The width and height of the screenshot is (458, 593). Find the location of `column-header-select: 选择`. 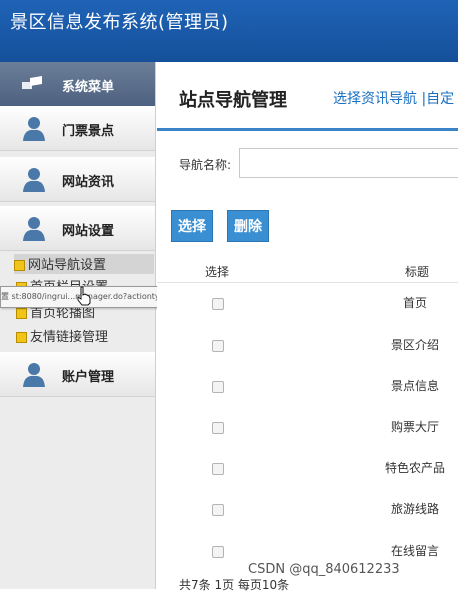

column-header-select: 选择 is located at coordinates (217, 272).